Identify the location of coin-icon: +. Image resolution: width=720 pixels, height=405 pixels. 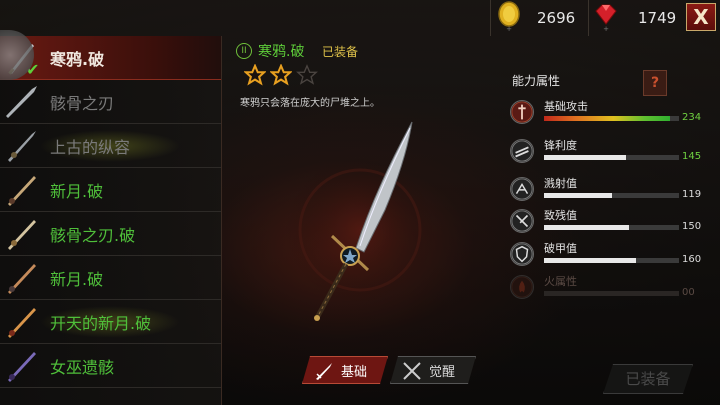
(509, 17).